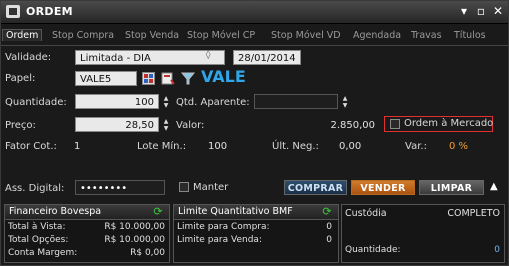 The width and height of the screenshot is (509, 266). Describe the element at coordinates (223, 227) in the screenshot. I see `limite-row-label: Limite para Compra:` at that location.